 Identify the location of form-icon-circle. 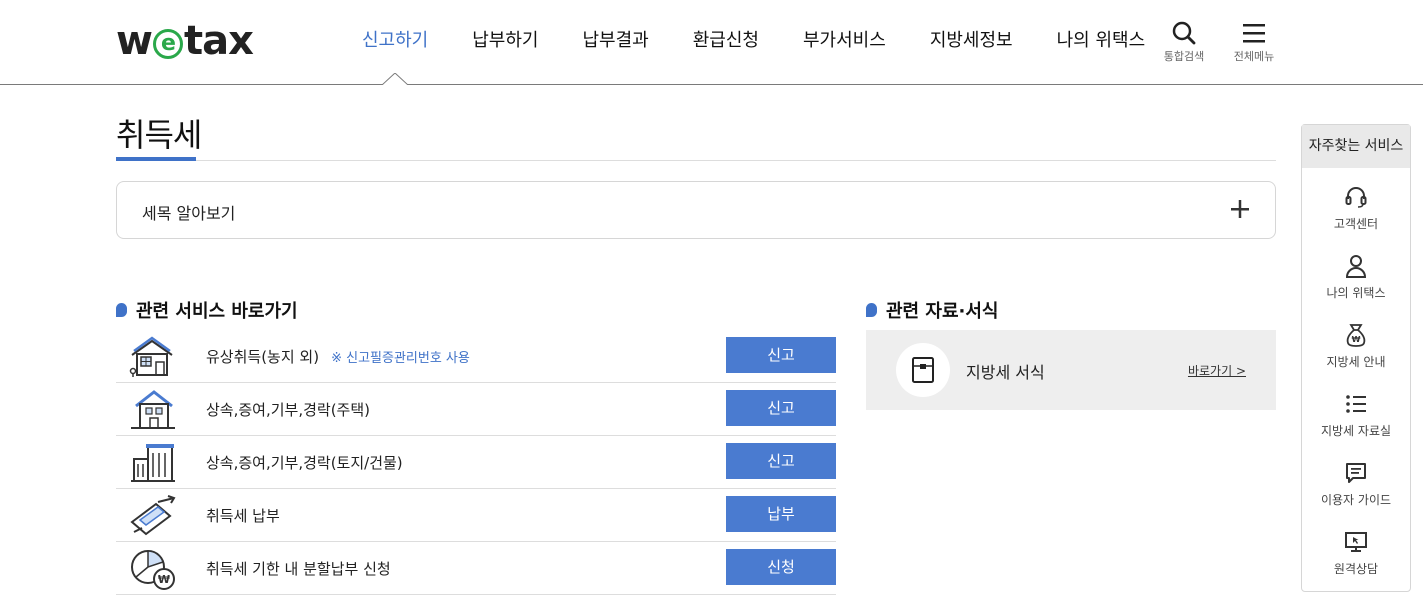
(923, 370).